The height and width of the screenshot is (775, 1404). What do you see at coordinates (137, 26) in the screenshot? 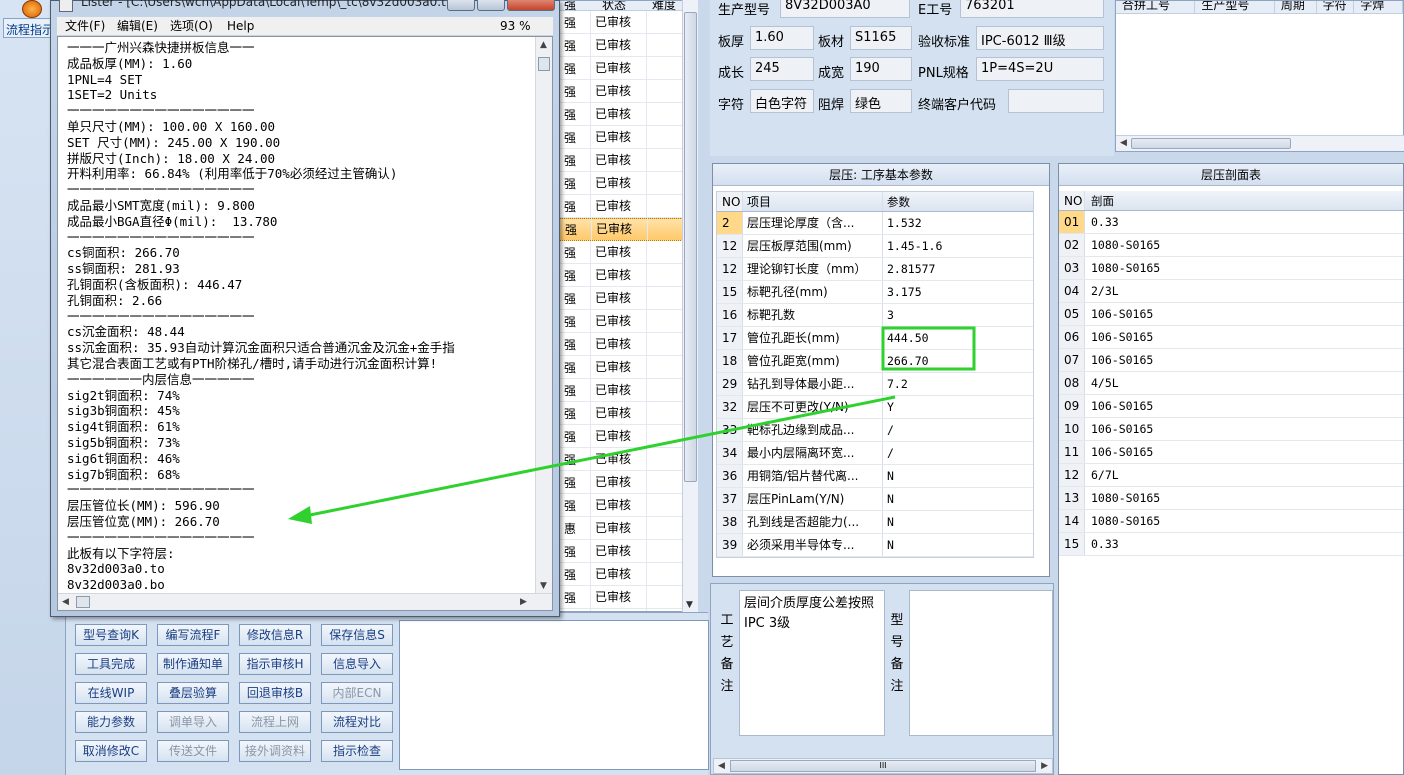
I see `menu-edit: 编辑(E)` at bounding box center [137, 26].